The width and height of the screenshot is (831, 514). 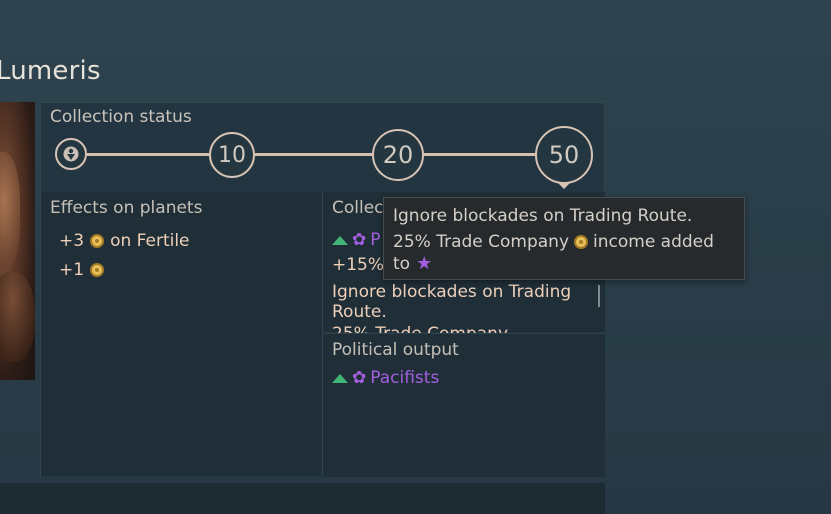 I want to click on tooltip-line-2: 25% Trade Company income added, so click(x=553, y=242).